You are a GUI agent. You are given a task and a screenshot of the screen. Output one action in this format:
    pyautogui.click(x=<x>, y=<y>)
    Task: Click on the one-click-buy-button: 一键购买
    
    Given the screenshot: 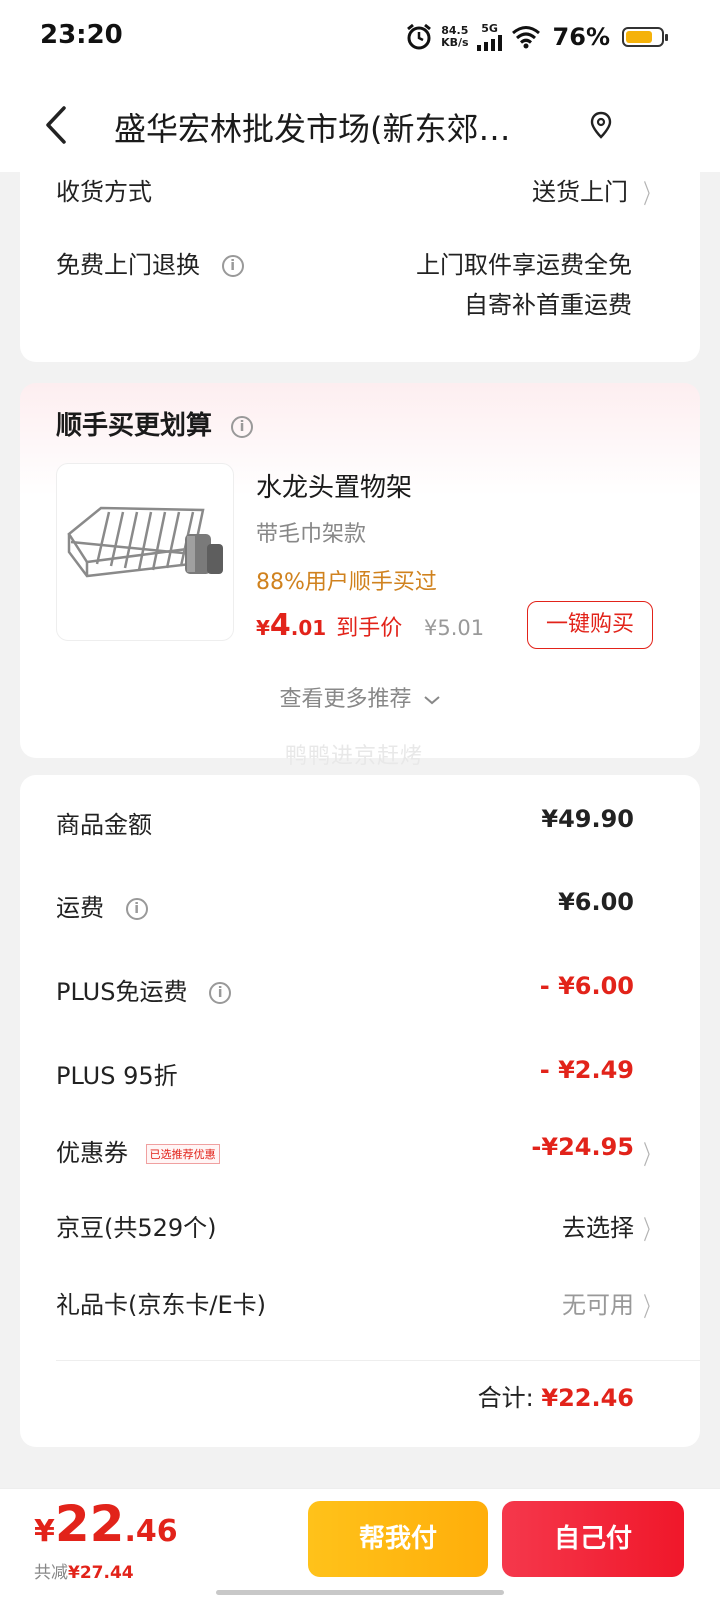 What is the action you would take?
    pyautogui.click(x=590, y=625)
    